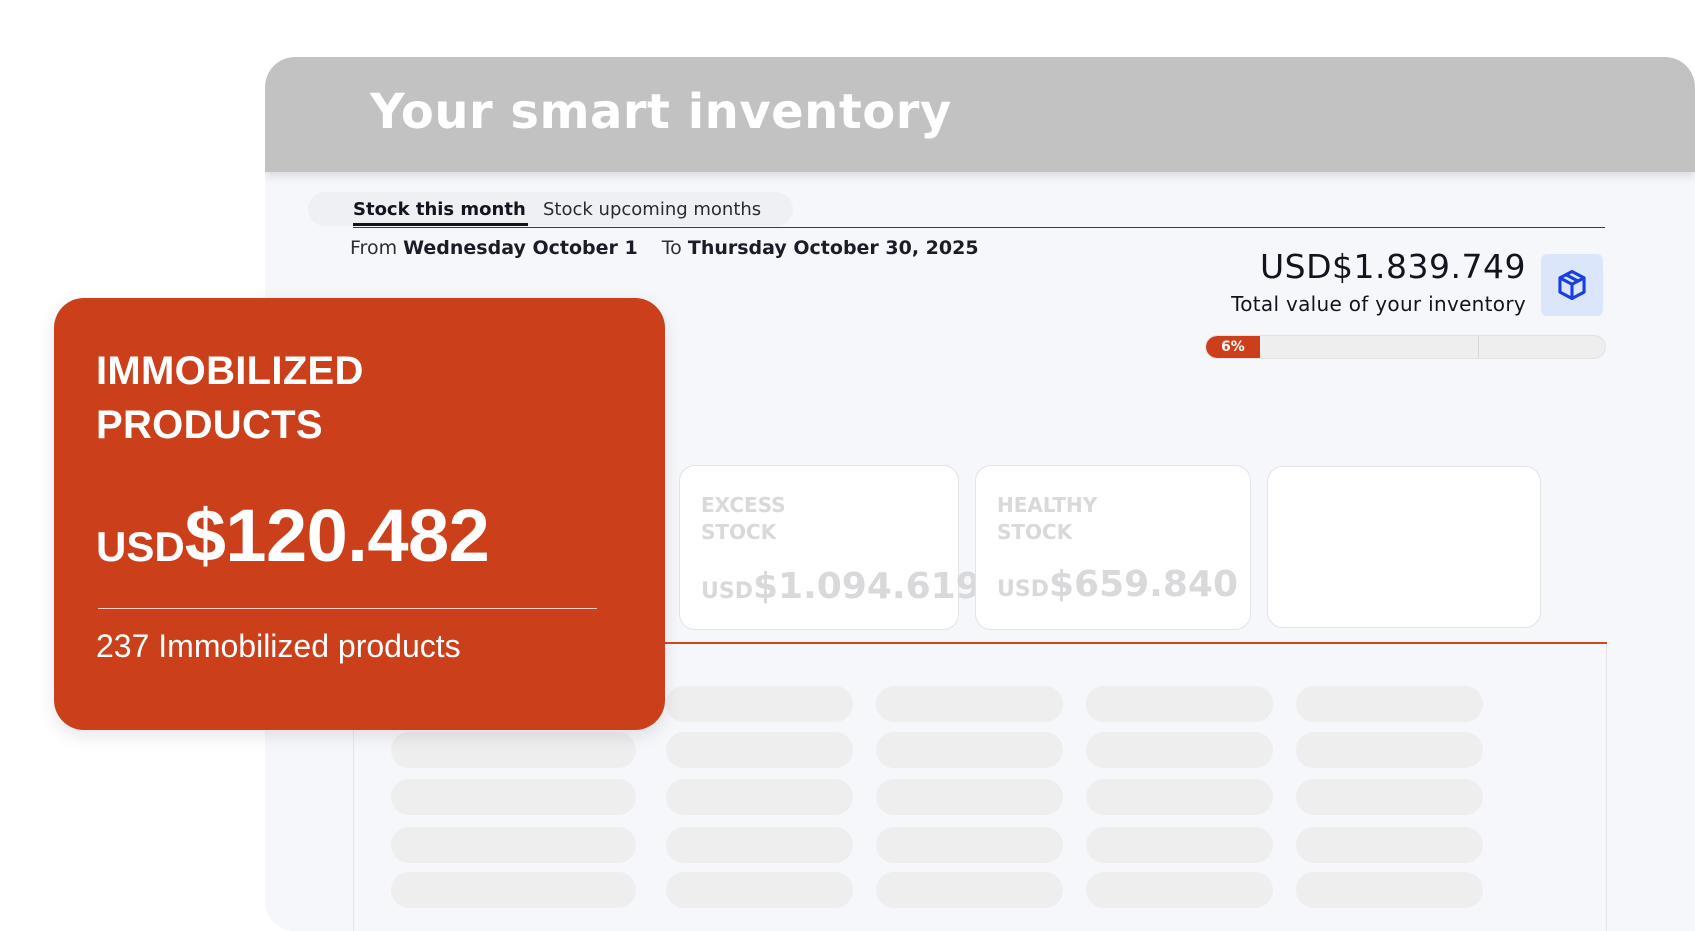  I want to click on healthy-stock-value: USD$659.840, so click(1117, 584).